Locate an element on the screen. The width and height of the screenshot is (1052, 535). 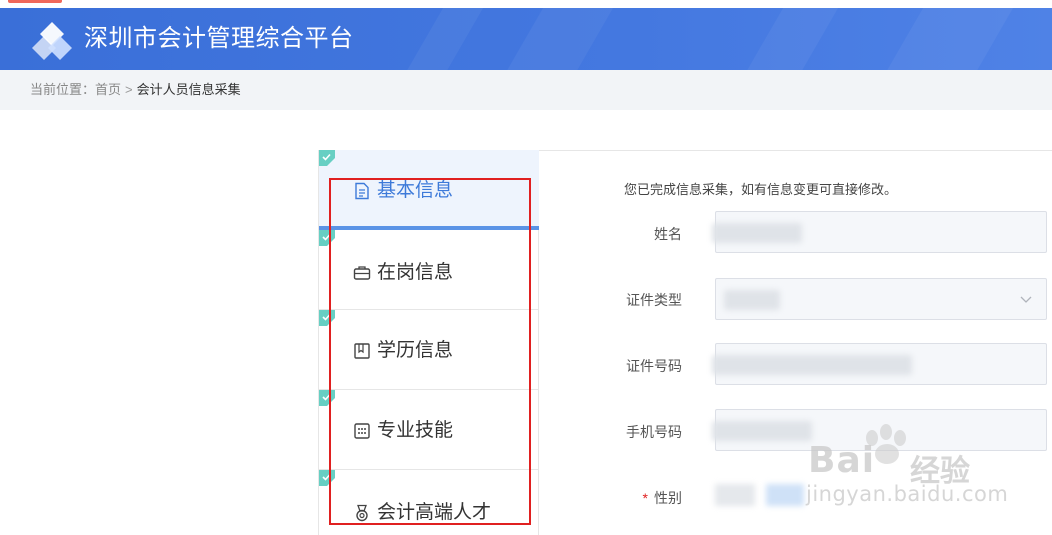
breadcrumb-prefix: 当前位置： is located at coordinates (63, 89).